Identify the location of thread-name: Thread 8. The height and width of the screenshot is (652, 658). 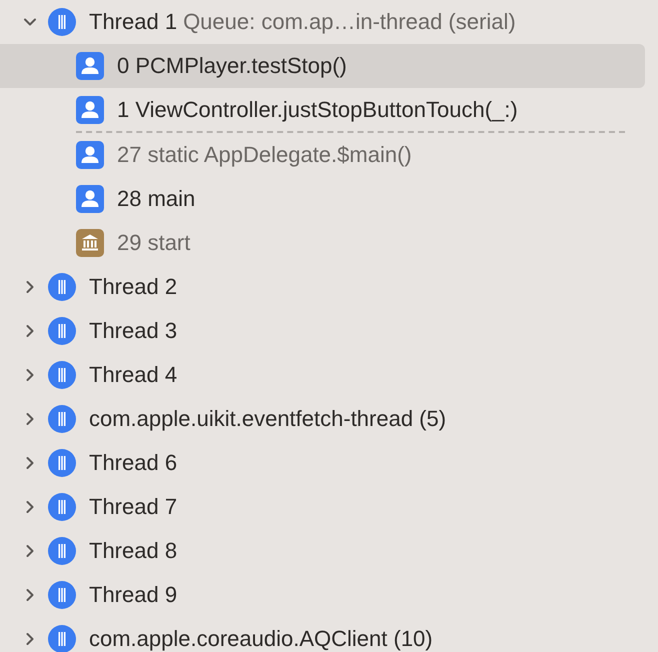
(133, 551).